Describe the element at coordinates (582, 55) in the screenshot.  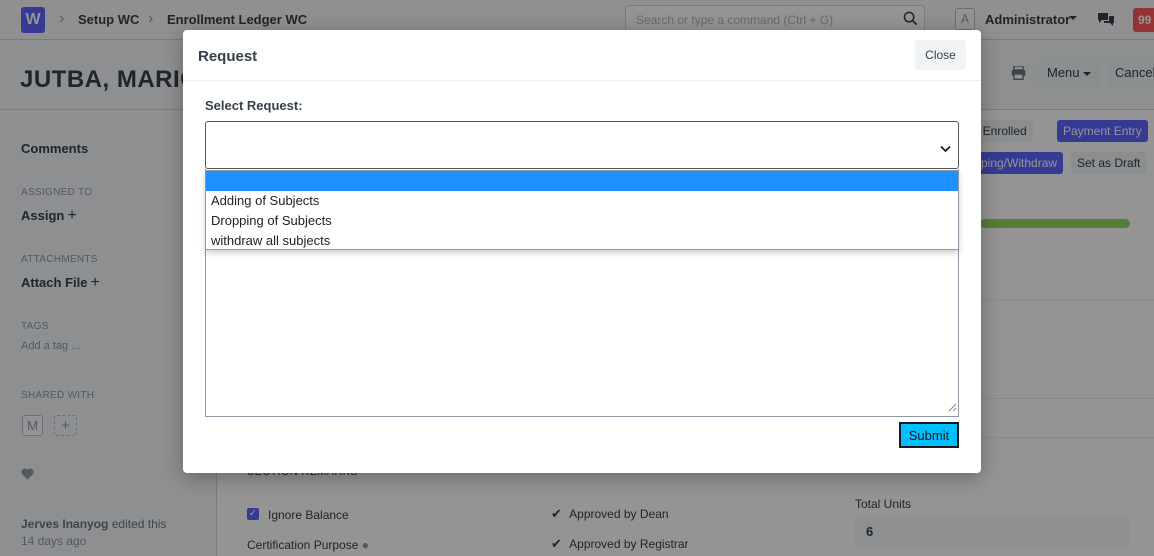
I see `dialog-header: Request Close` at that location.